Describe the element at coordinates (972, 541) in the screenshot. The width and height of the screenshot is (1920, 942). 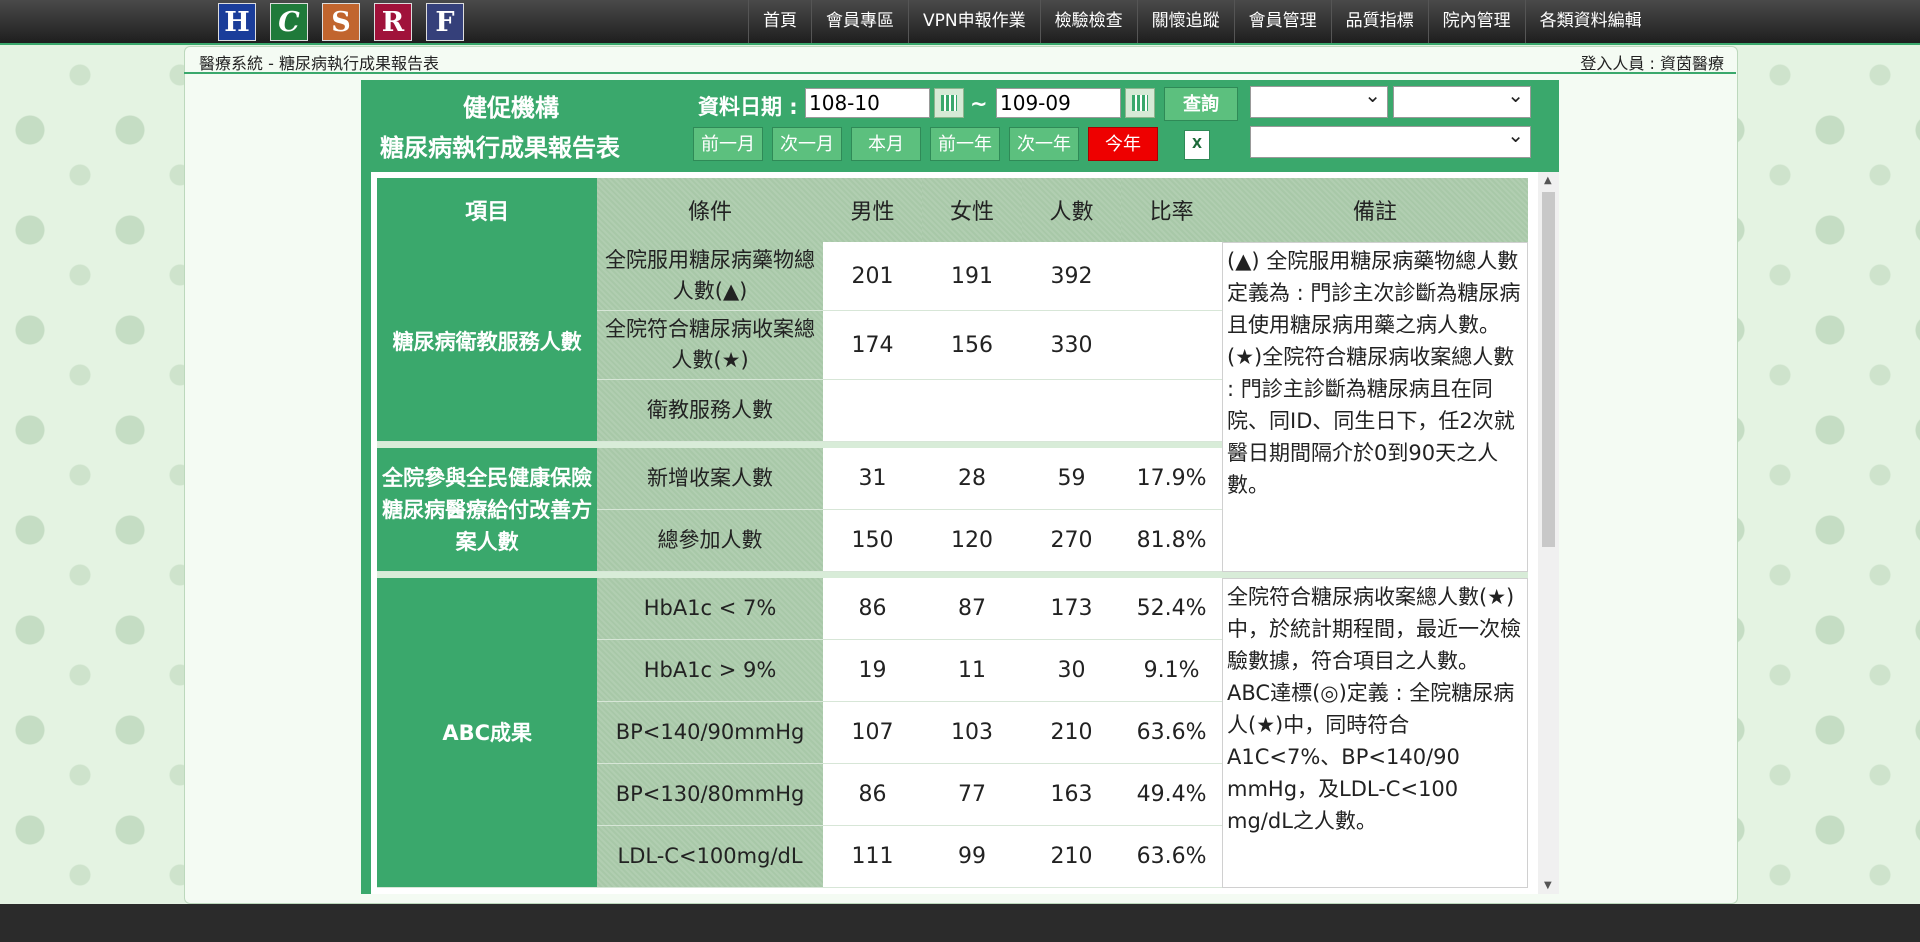
I see `female-cell: 120` at that location.